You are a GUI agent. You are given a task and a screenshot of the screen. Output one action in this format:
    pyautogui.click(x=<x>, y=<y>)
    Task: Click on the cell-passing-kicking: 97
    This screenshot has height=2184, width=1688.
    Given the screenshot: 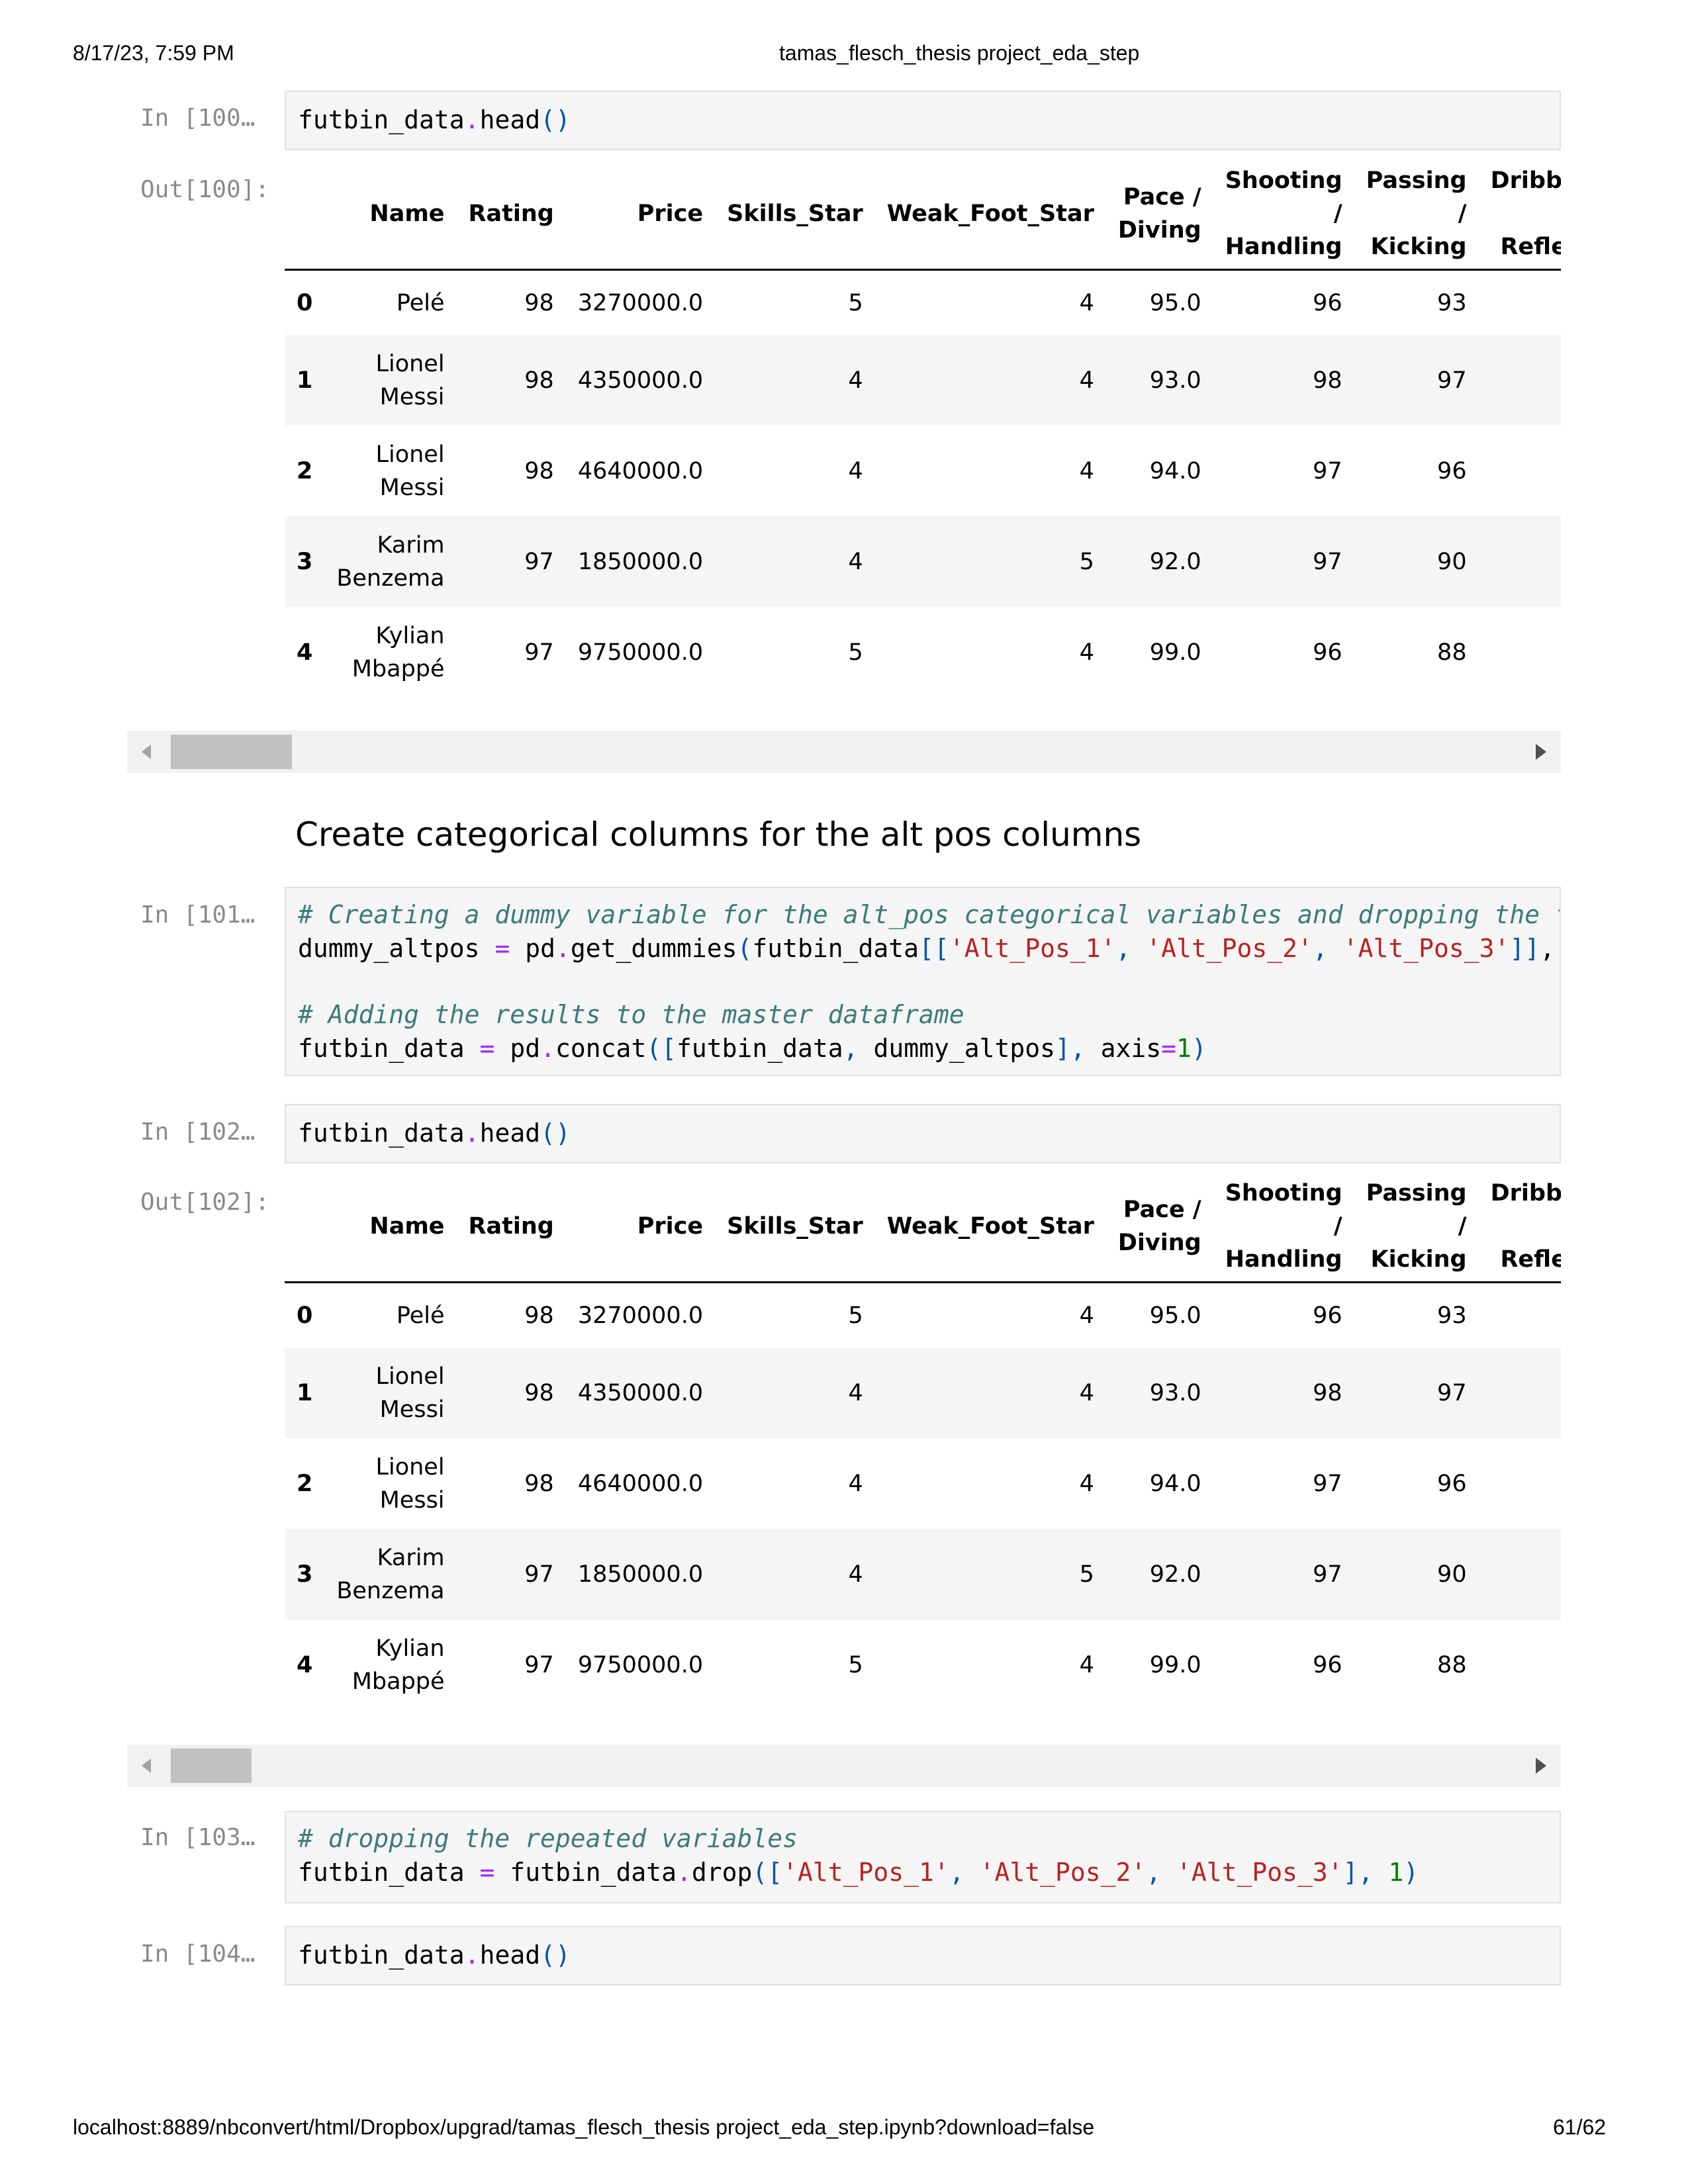 What is the action you would take?
    pyautogui.click(x=1452, y=1393)
    